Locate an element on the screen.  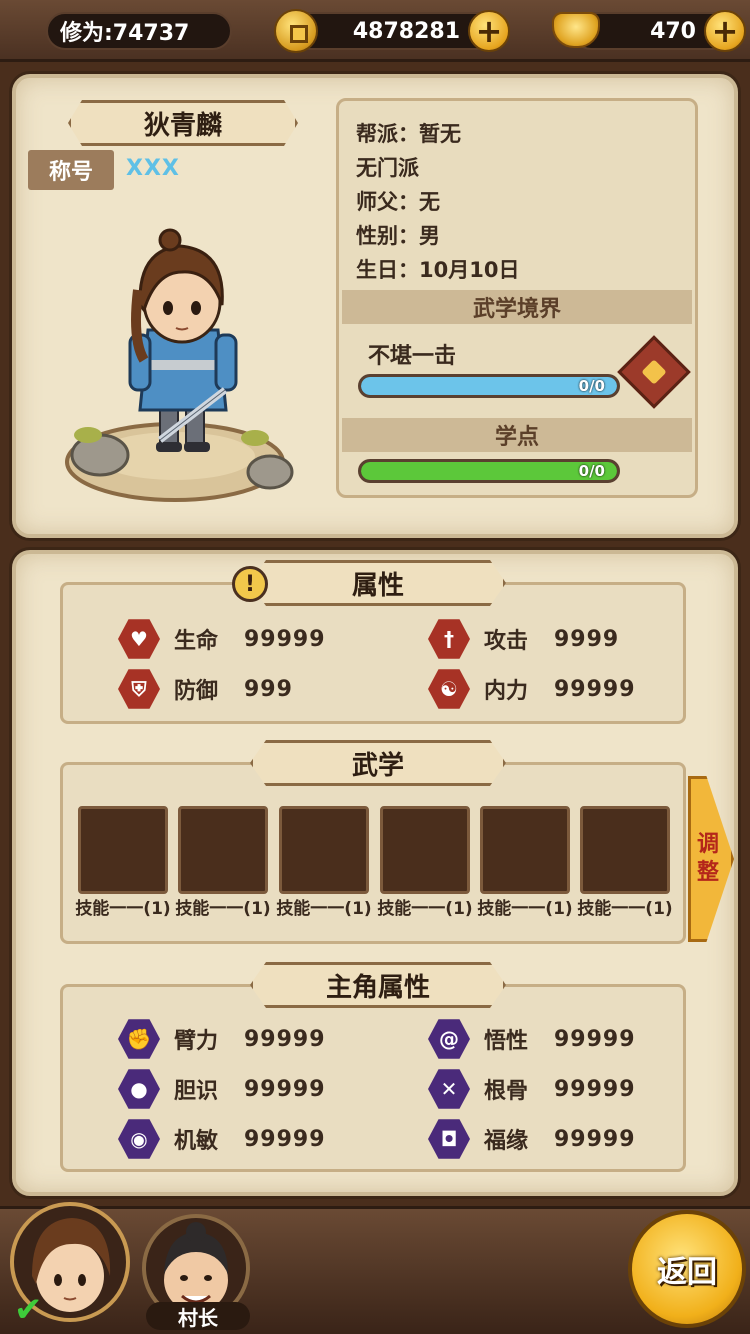
skill-name-3: 技能一一(1) is located at coordinates (324, 909).